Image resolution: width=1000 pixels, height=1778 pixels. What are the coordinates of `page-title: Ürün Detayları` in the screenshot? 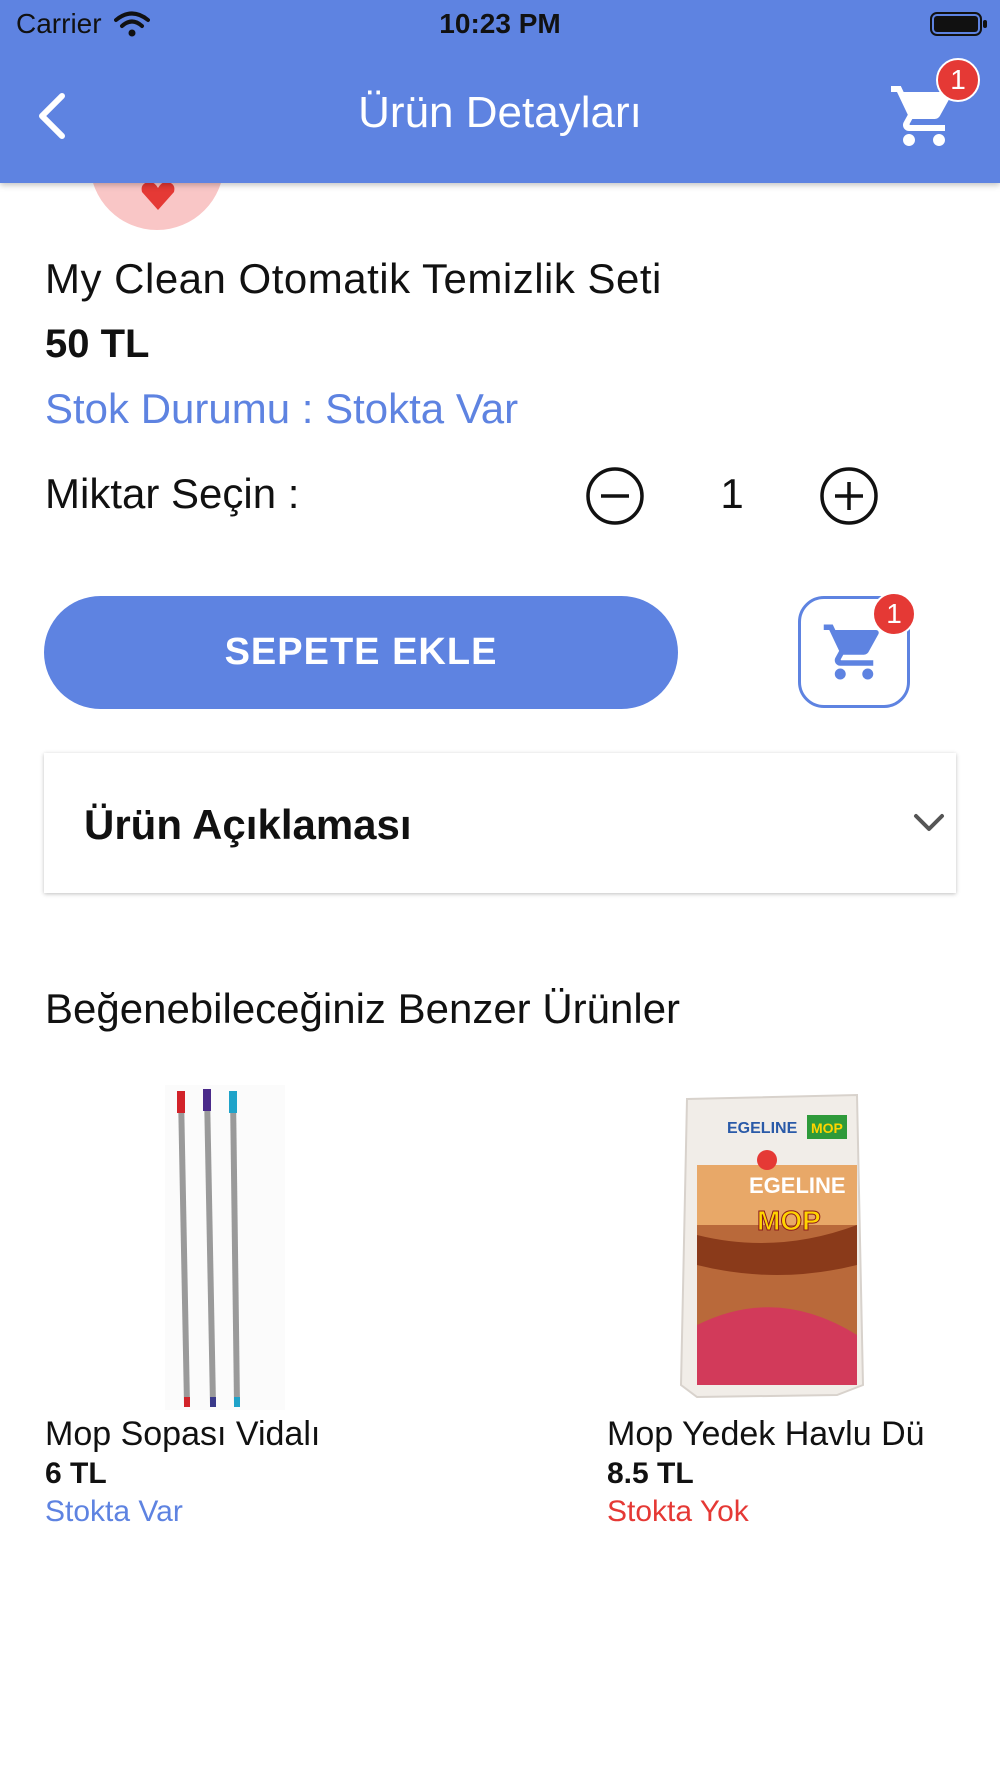 It's located at (500, 112).